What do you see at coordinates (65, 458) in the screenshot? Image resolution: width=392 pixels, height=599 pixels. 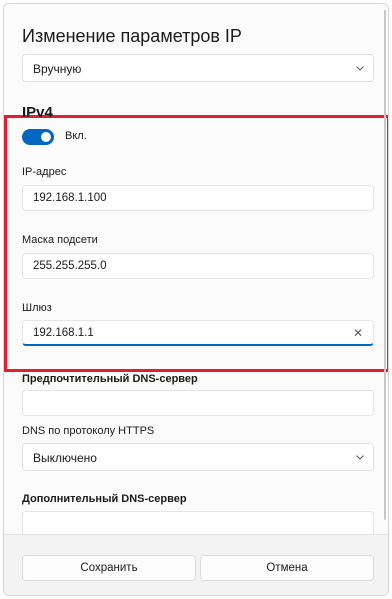 I see `dns-https-value: Выключено` at bounding box center [65, 458].